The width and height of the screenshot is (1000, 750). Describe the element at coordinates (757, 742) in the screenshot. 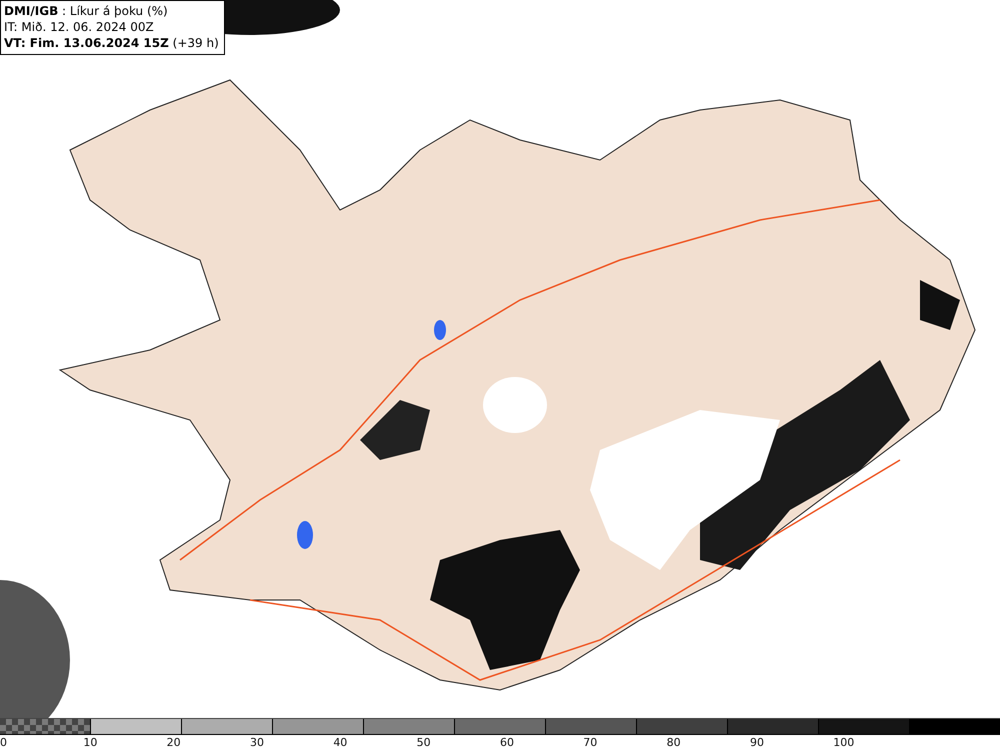

I see `legend-label: 90` at that location.